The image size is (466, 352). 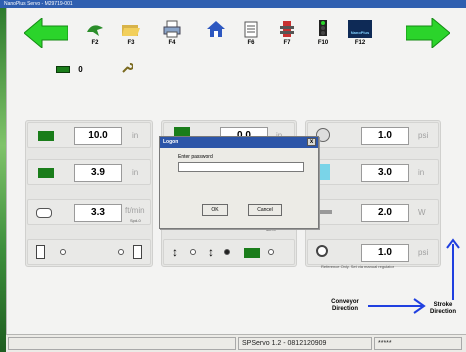 What do you see at coordinates (215, 210) in the screenshot?
I see `ok-button: OK` at bounding box center [215, 210].